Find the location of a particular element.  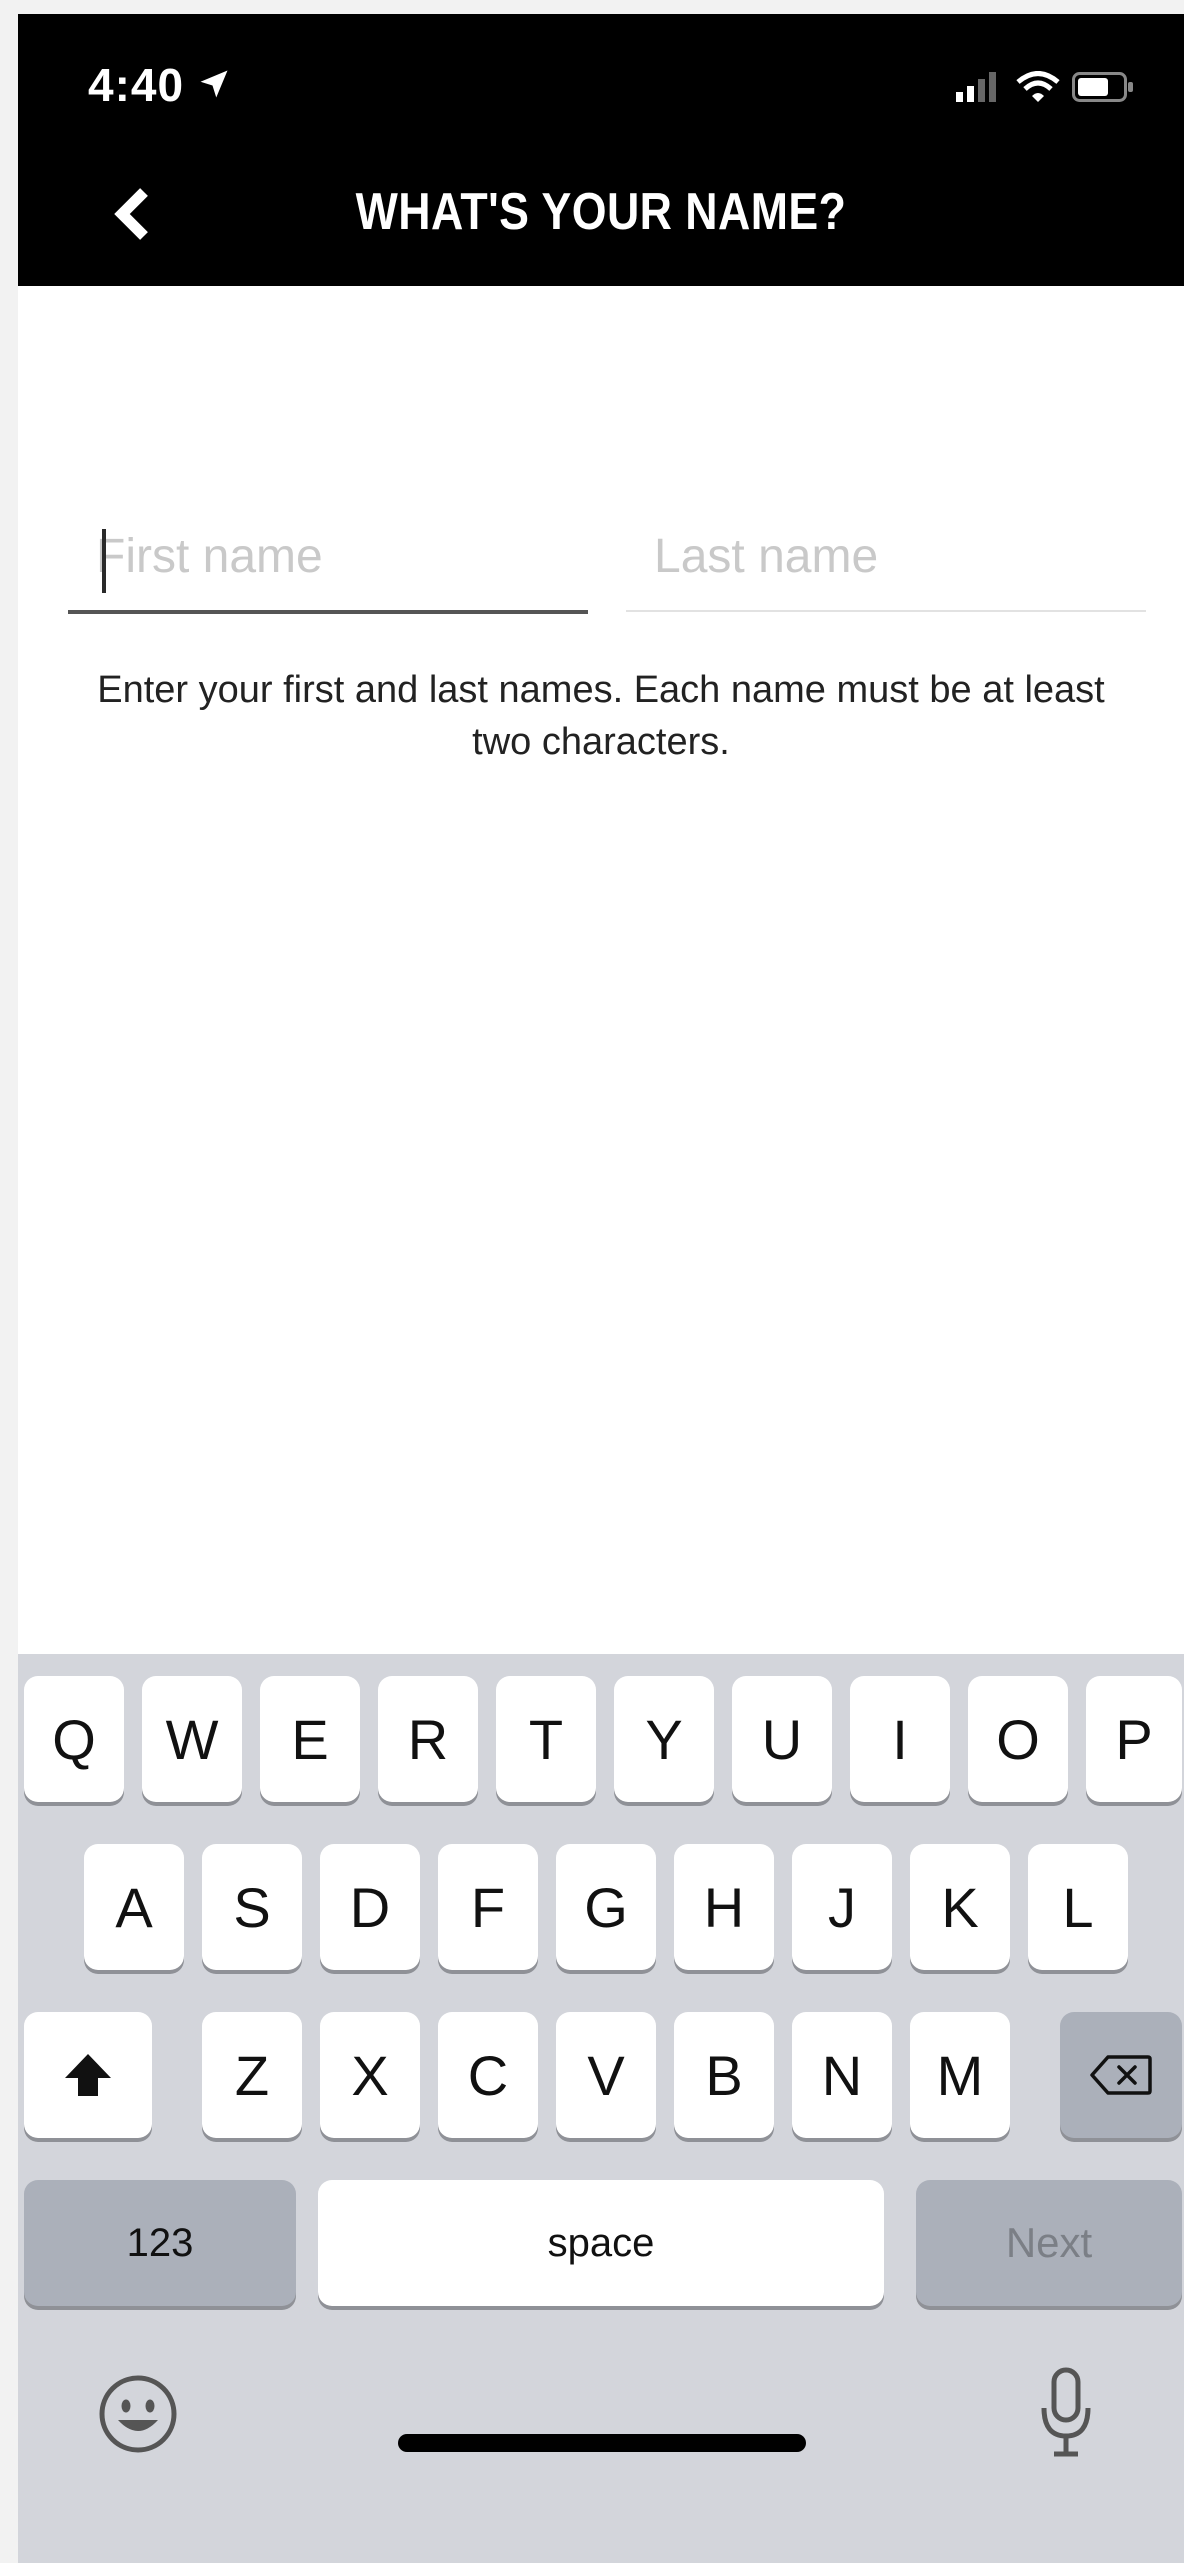

numbers-key: 123 is located at coordinates (160, 2243).